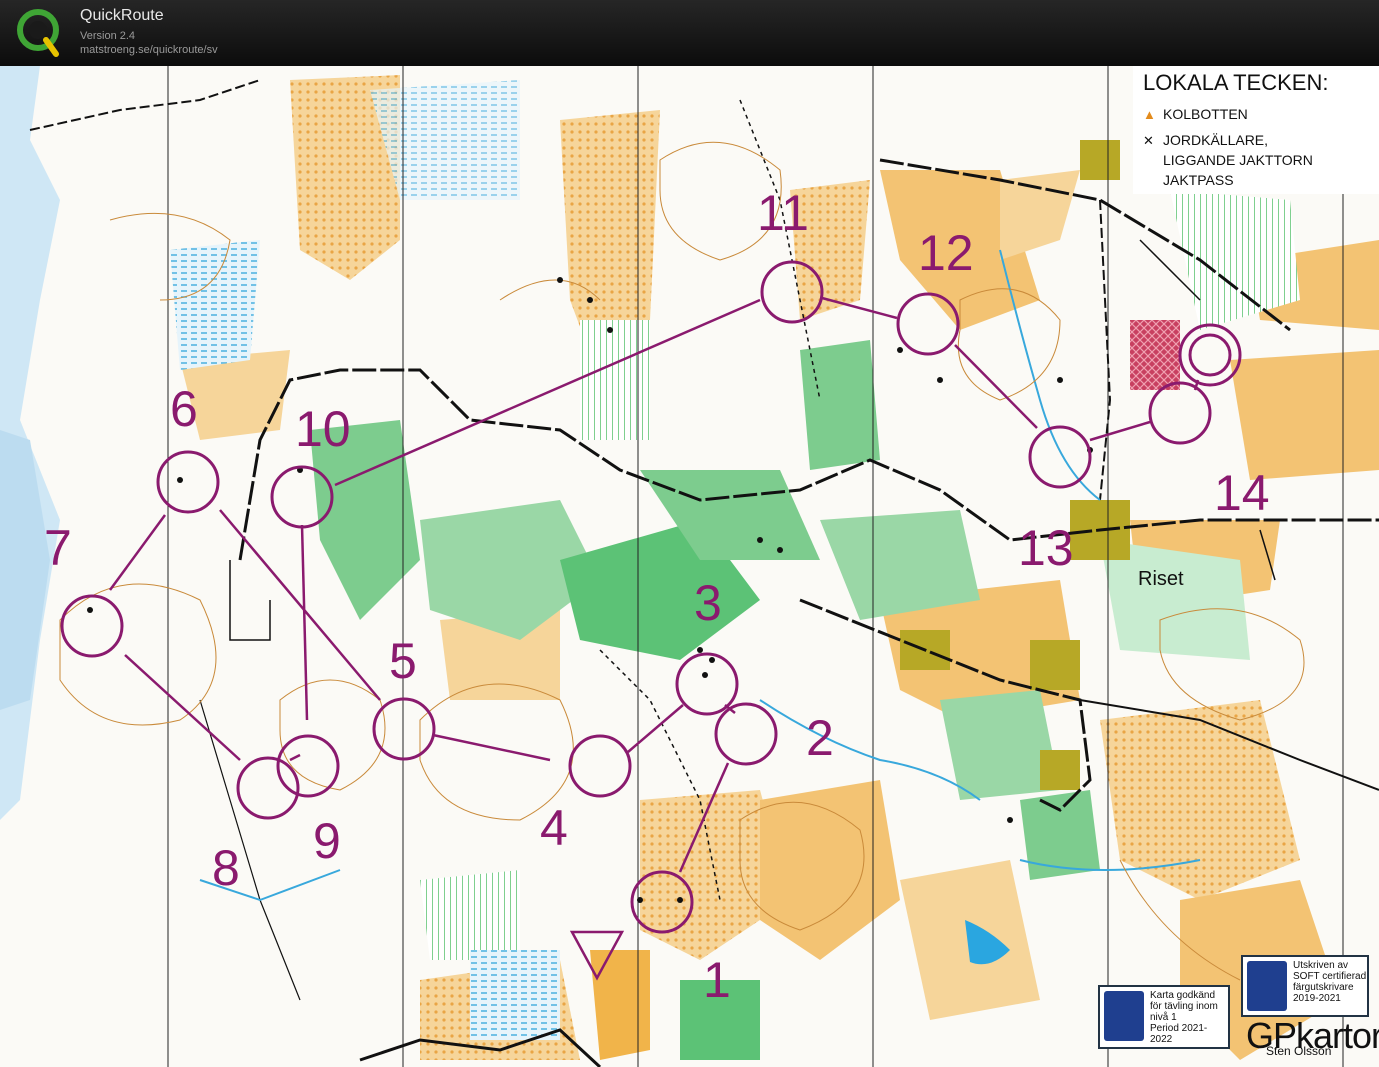 This screenshot has width=1379, height=1067. I want to click on legend-item: ▲ KOLBOTTEN, so click(1195, 114).